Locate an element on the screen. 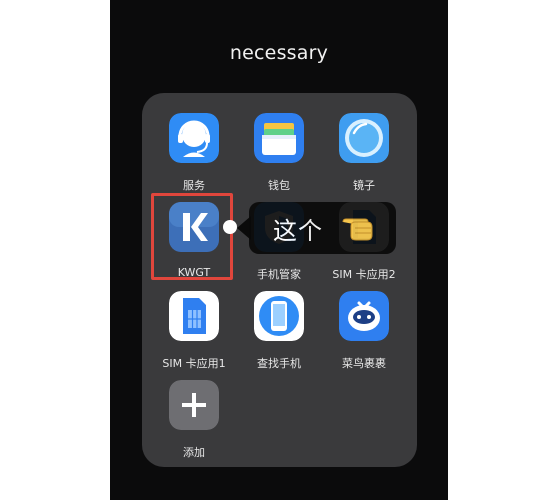 The height and width of the screenshot is (500, 559). folder-title: necessary is located at coordinates (279, 53).